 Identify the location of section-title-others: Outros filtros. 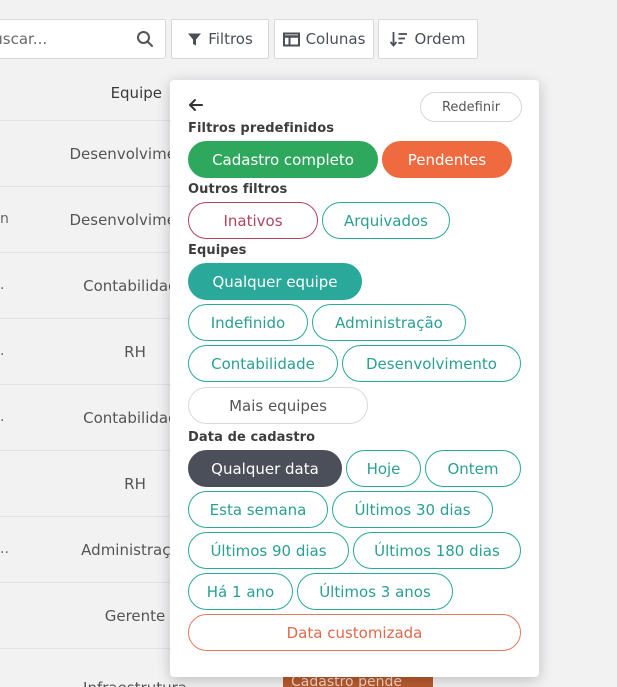
(238, 189).